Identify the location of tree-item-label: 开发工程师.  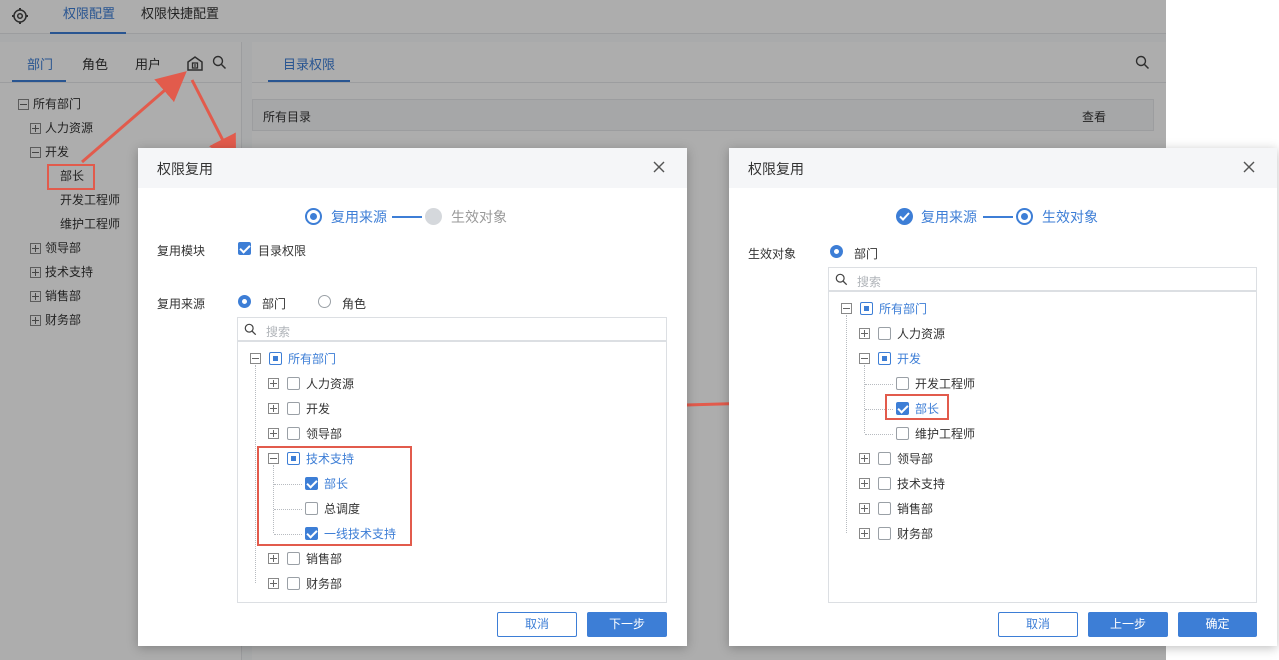
(945, 384).